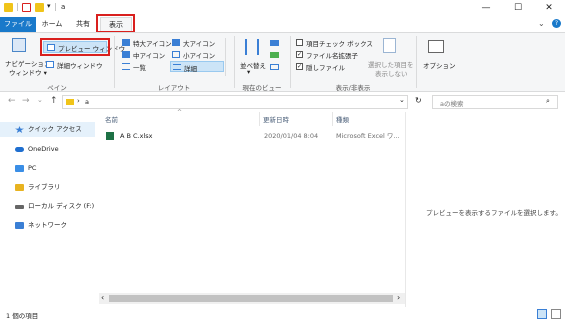  I want to click on tab-home: ホーム, so click(52, 24).